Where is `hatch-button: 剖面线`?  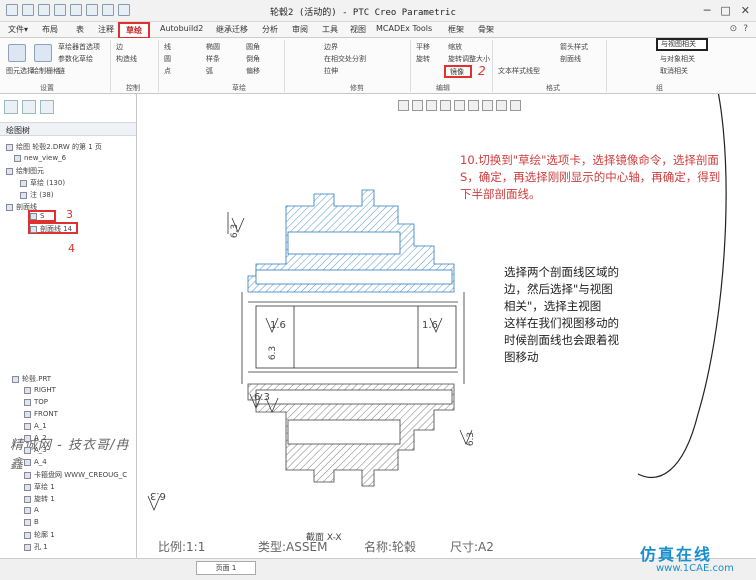 hatch-button: 剖面线 is located at coordinates (570, 59).